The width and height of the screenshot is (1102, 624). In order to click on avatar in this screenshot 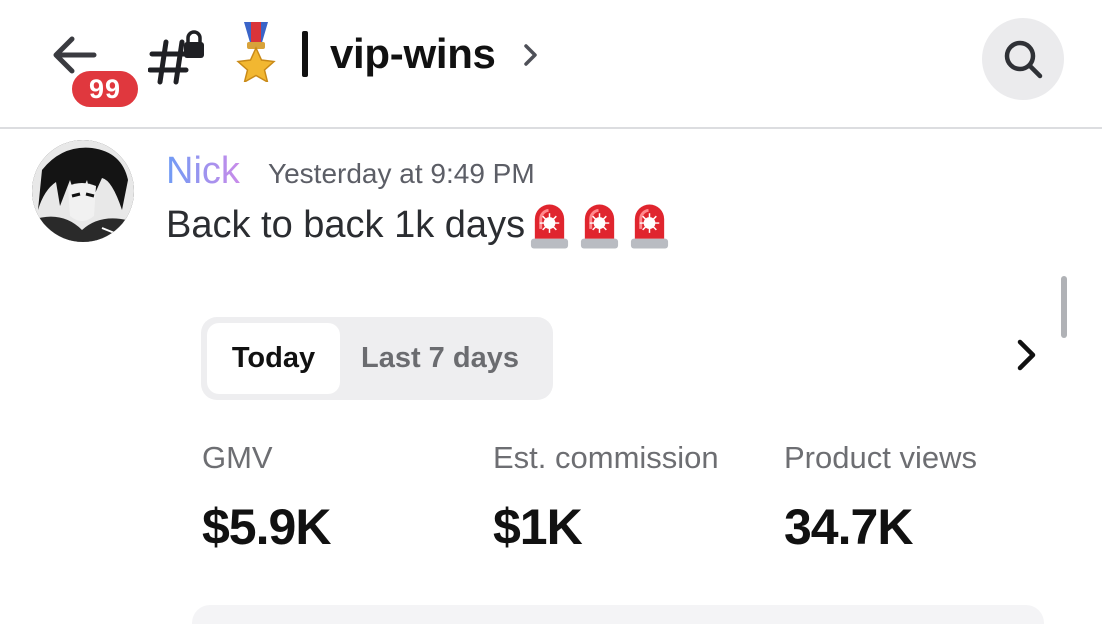, I will do `click(83, 191)`.